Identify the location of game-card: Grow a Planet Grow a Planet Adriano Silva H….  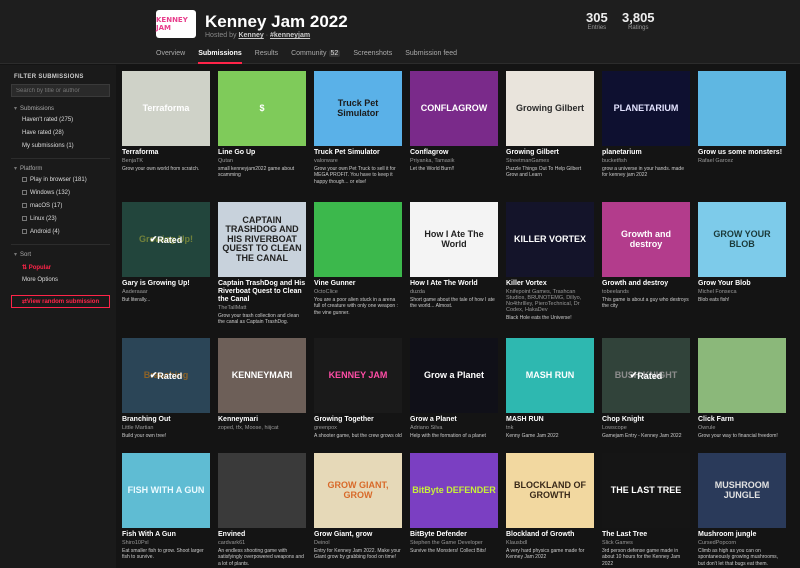
(454, 388).